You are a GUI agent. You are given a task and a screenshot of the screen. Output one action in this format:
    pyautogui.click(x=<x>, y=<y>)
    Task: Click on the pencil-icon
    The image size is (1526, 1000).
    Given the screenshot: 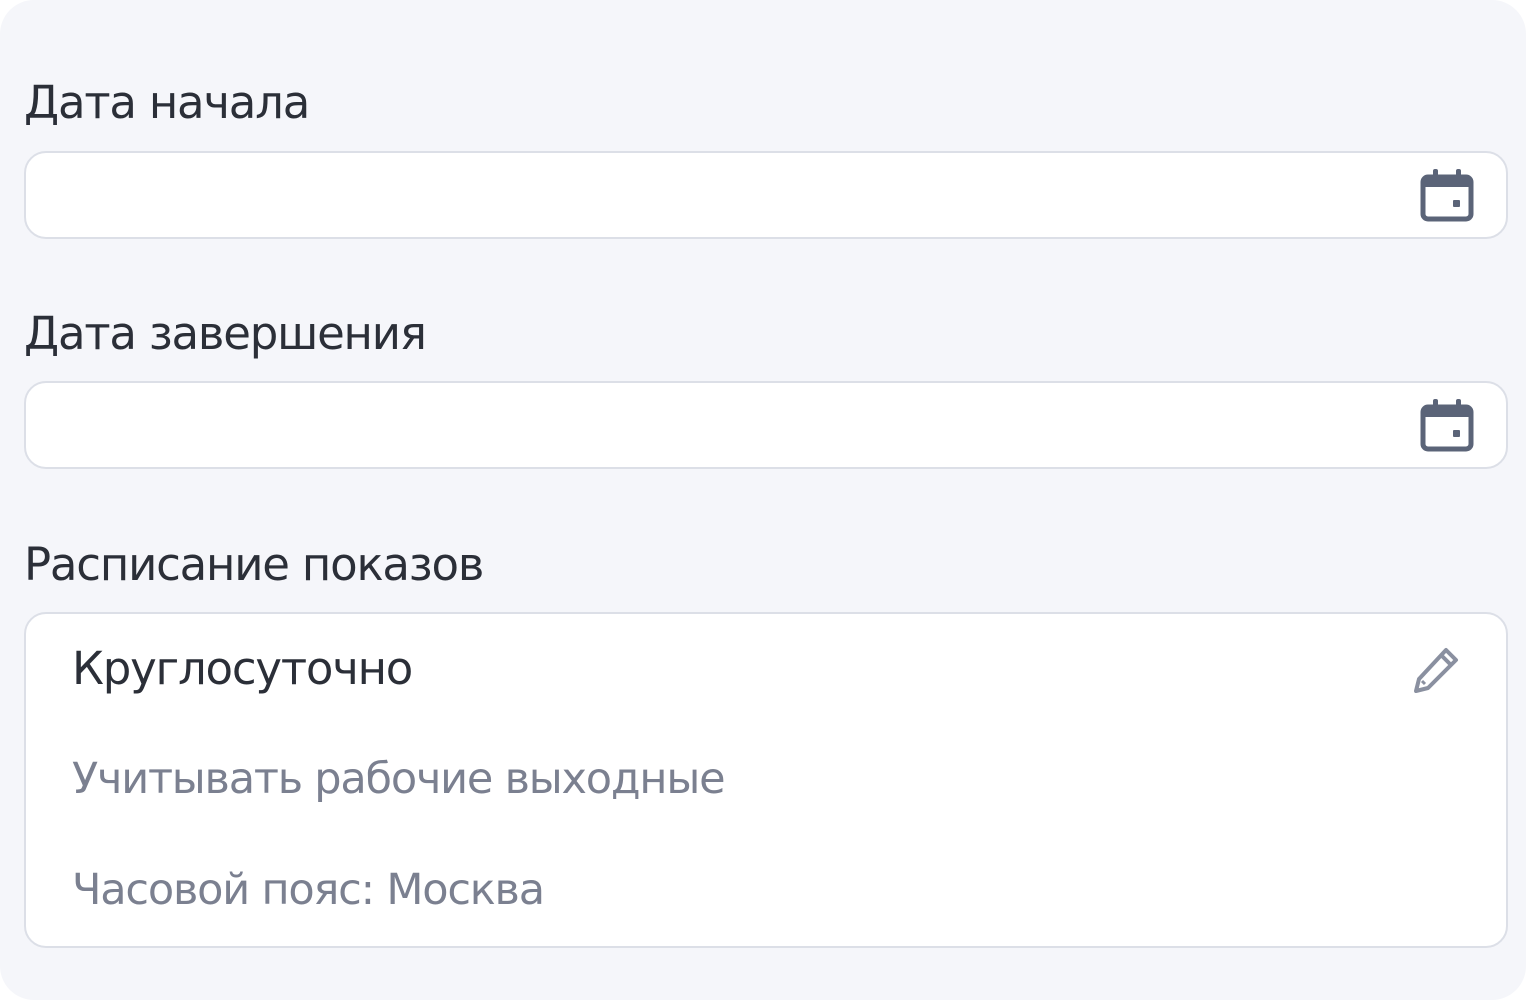 What is the action you would take?
    pyautogui.click(x=1436, y=670)
    